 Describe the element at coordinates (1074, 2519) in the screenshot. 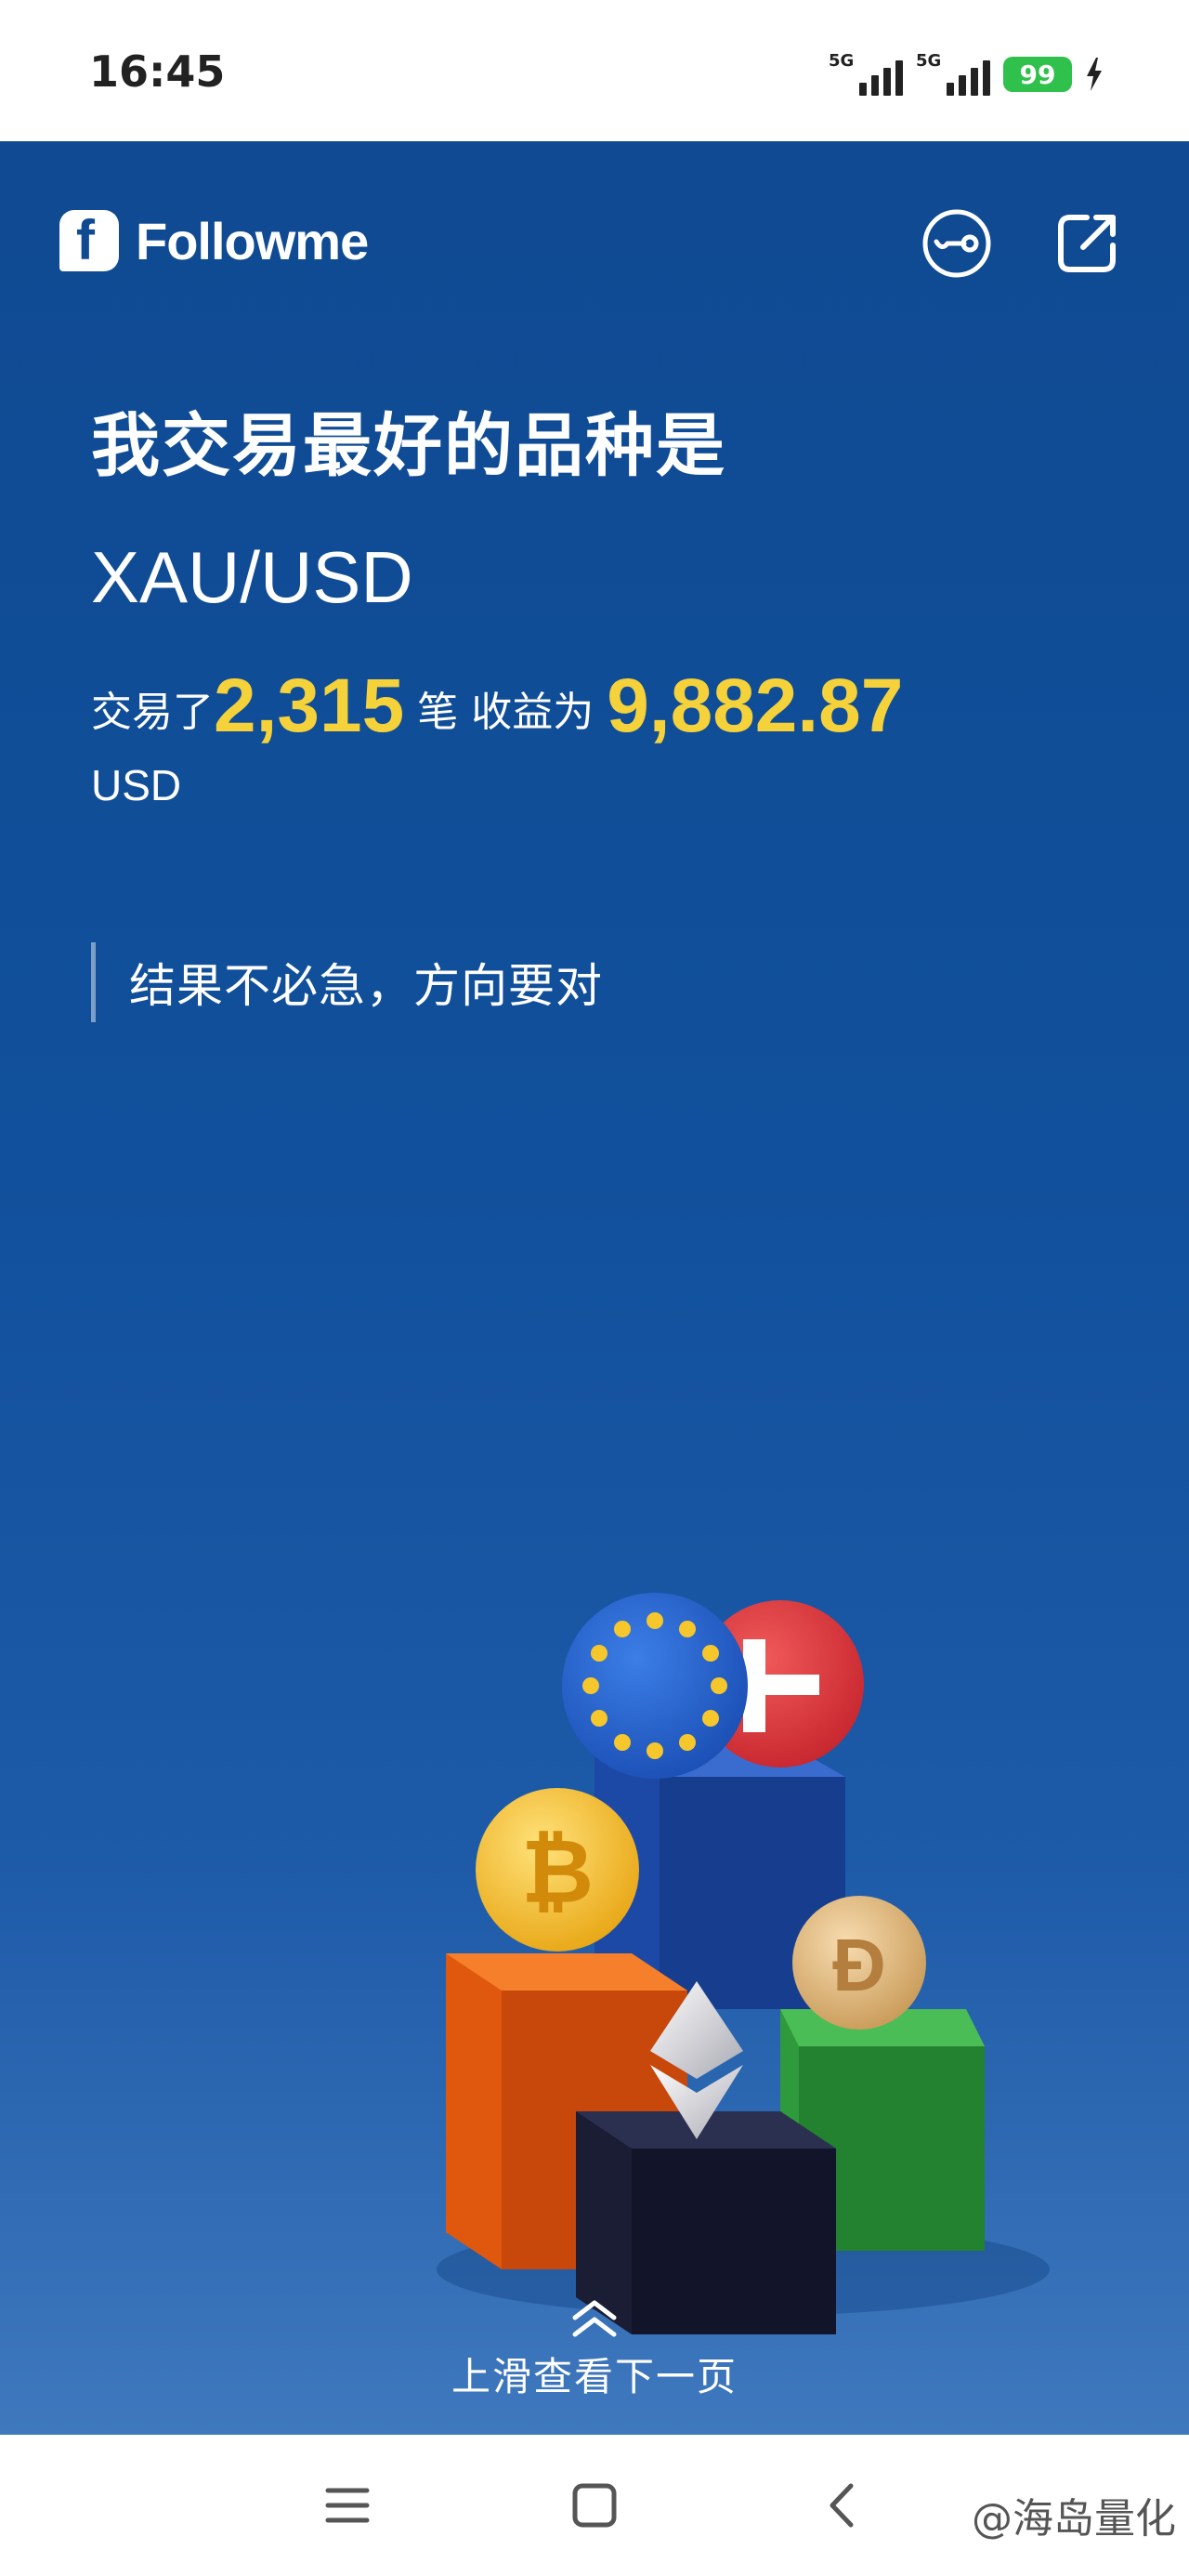

I see `watermark: @海岛量化` at that location.